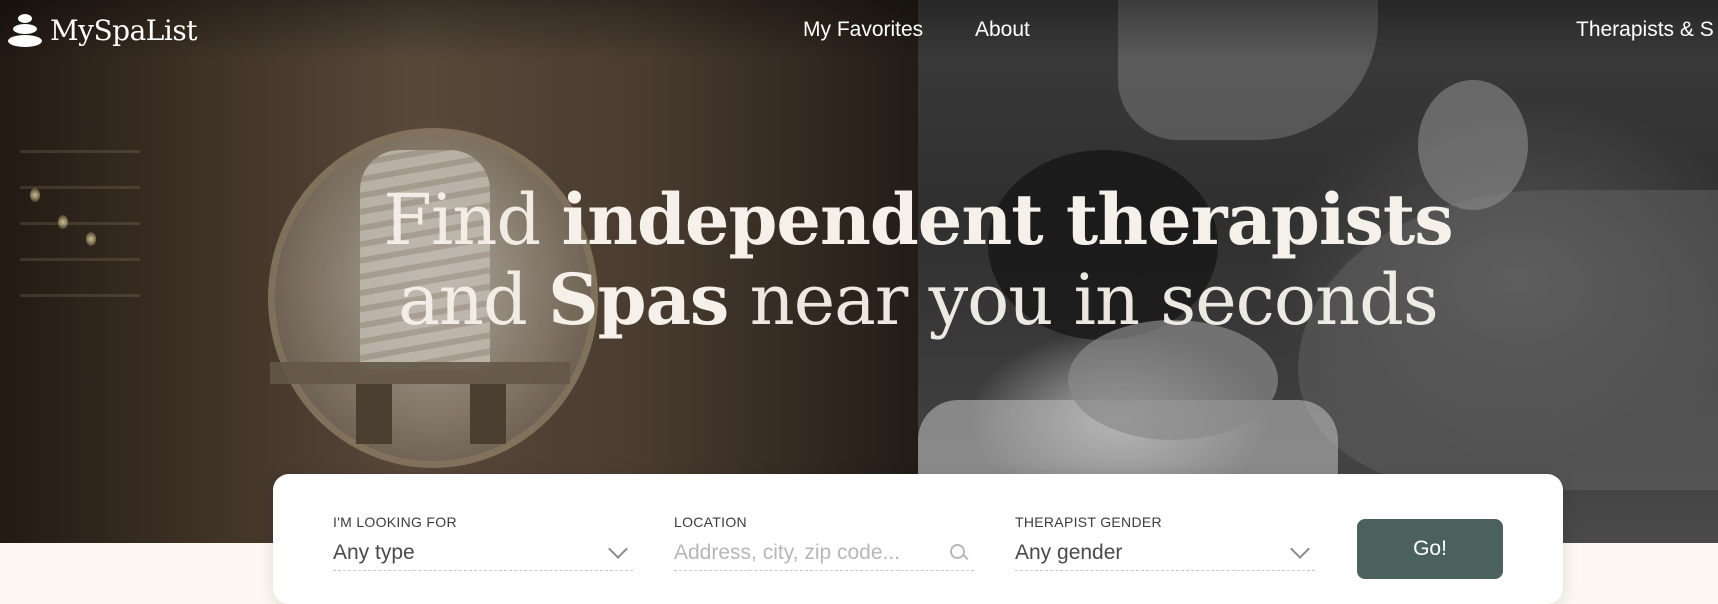  Describe the element at coordinates (395, 522) in the screenshot. I see `type-label: I'M LOOKING FOR` at that location.